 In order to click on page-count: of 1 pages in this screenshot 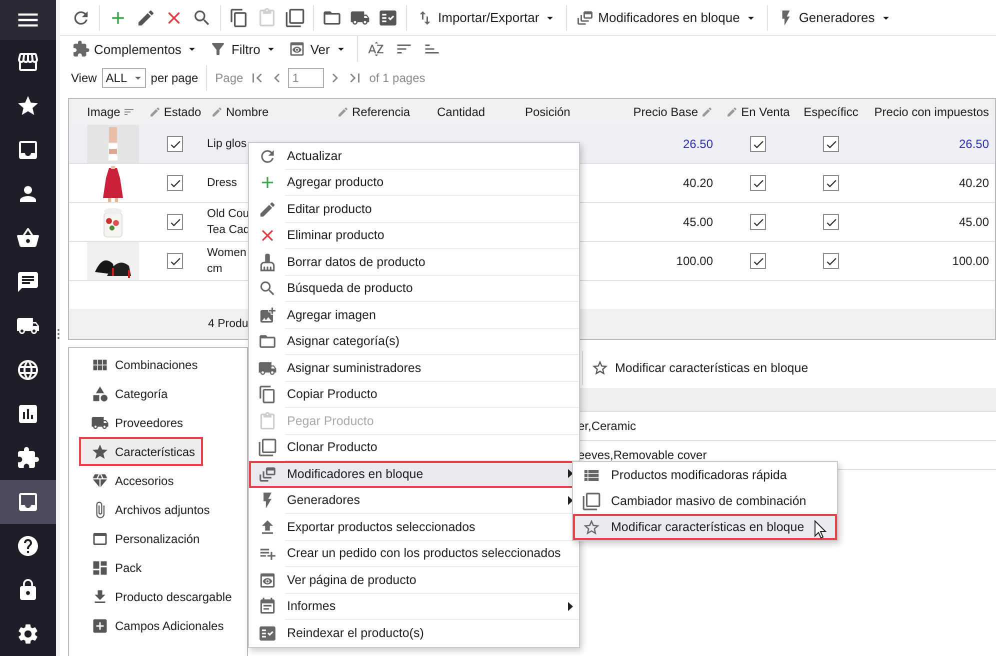, I will do `click(397, 78)`.